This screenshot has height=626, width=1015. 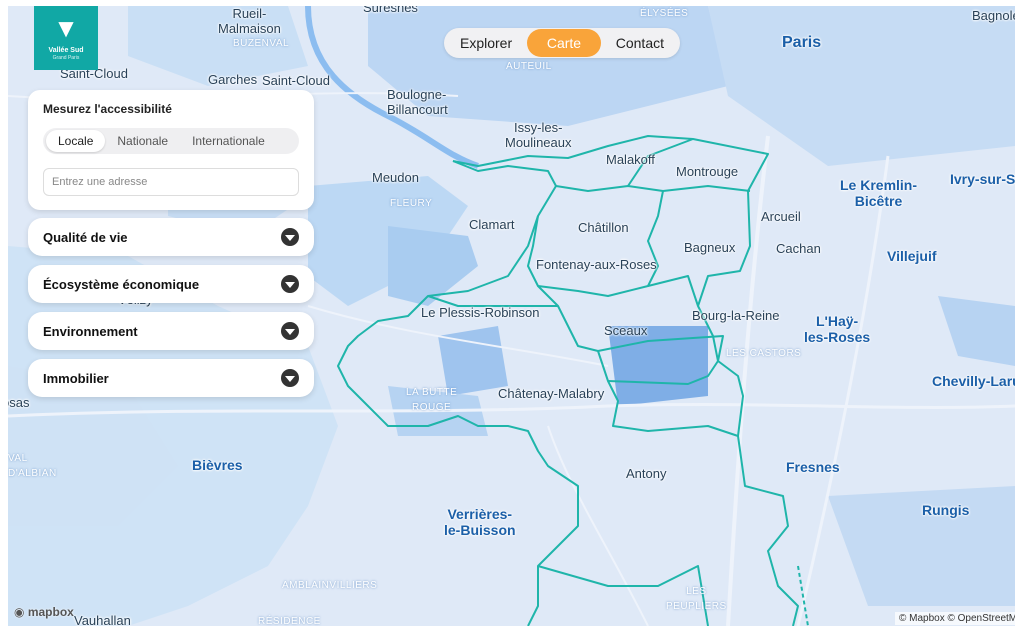 What do you see at coordinates (798, 248) in the screenshot?
I see `map-label-cachan: Cachan` at bounding box center [798, 248].